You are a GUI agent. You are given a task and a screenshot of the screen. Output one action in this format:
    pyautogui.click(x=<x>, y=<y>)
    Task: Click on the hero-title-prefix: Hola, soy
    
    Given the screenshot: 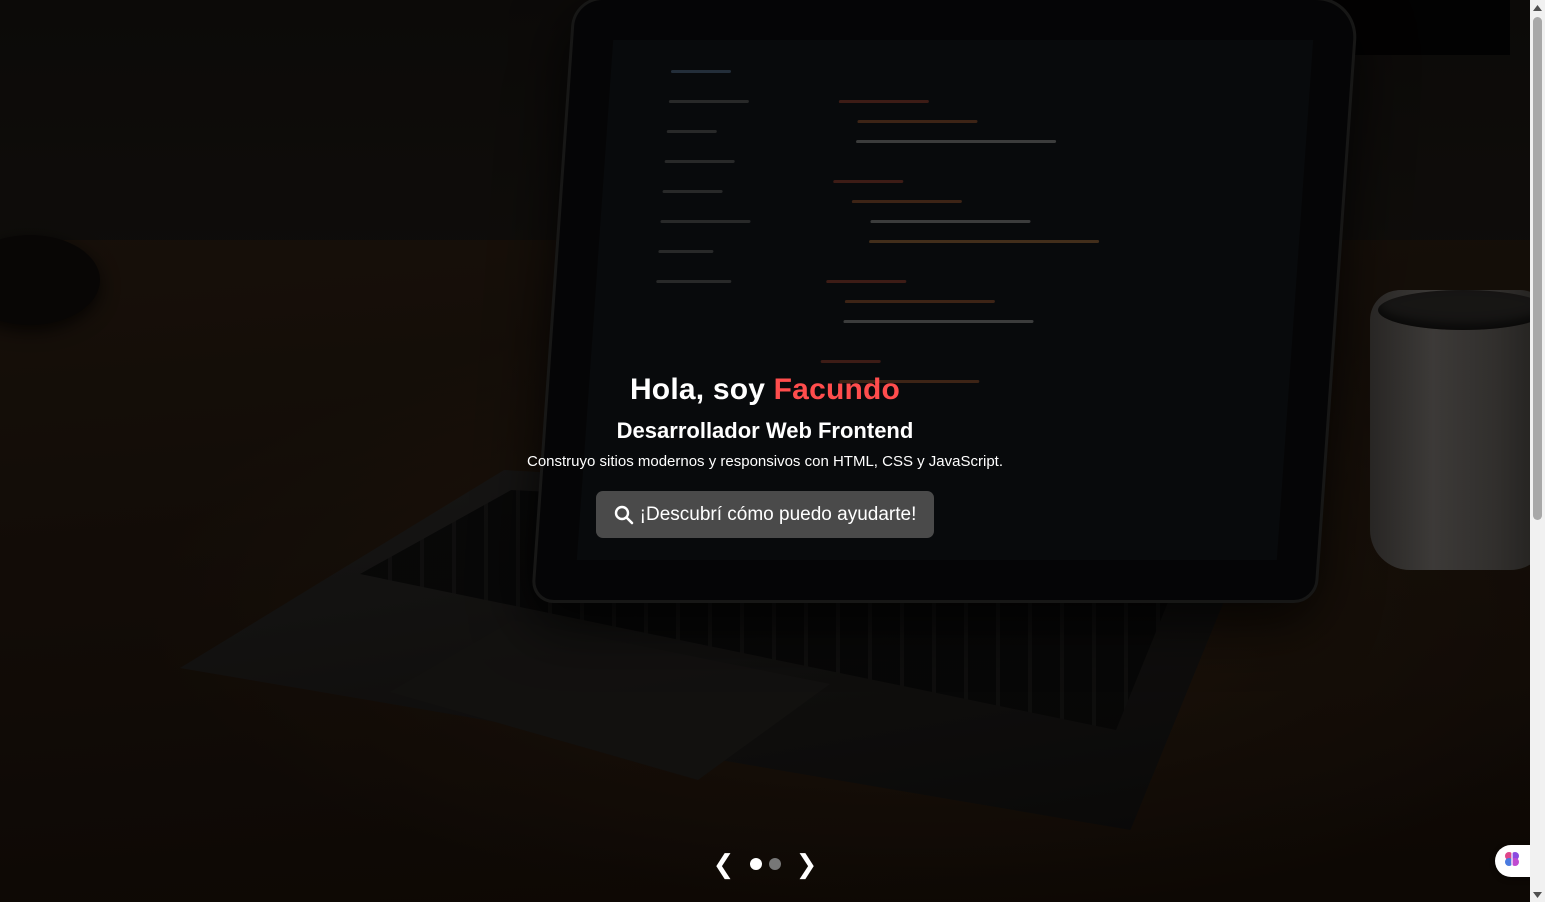 What is the action you would take?
    pyautogui.click(x=701, y=389)
    